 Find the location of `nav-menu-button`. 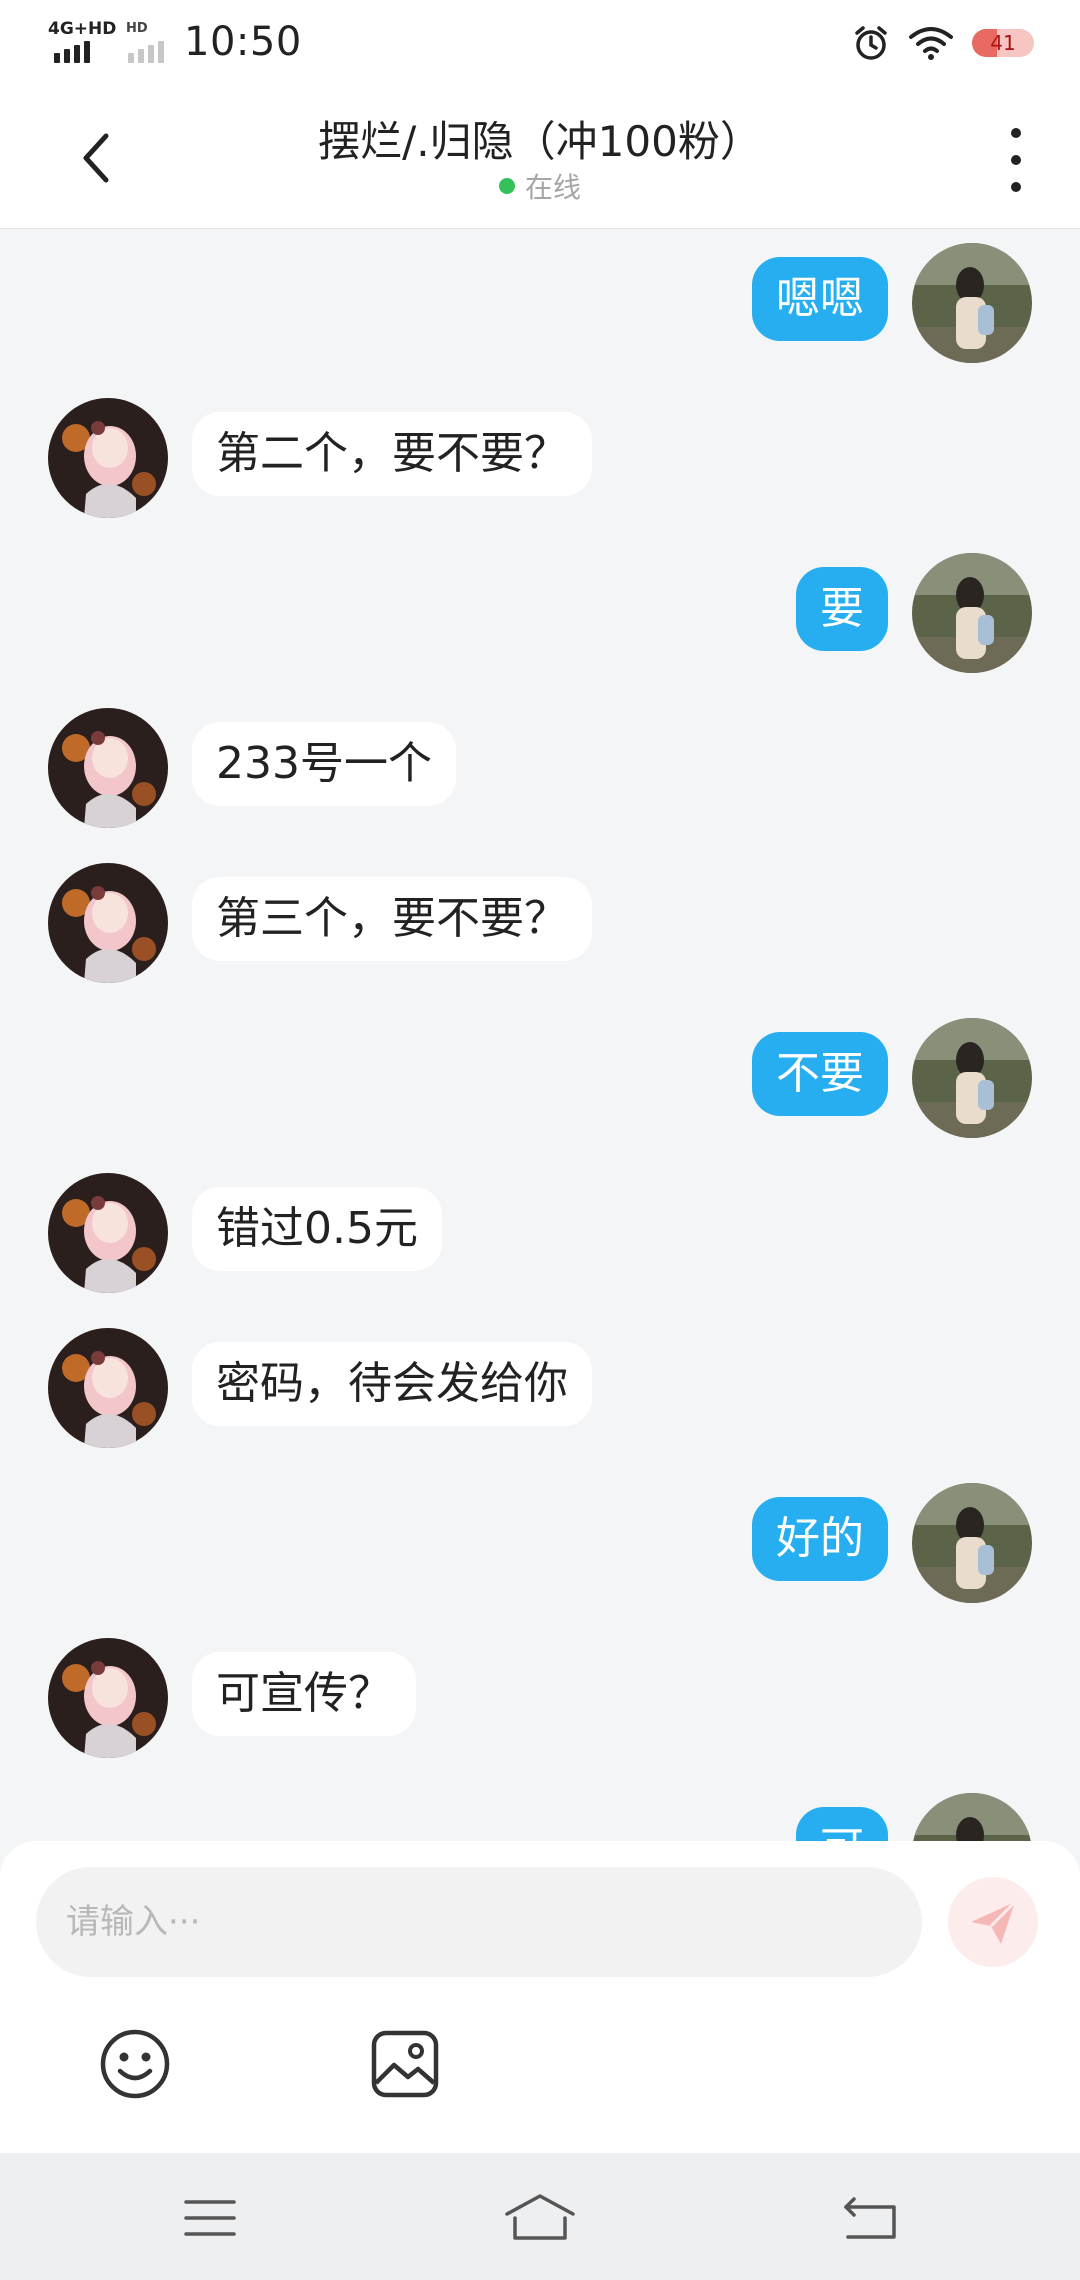

nav-menu-button is located at coordinates (210, 2218).